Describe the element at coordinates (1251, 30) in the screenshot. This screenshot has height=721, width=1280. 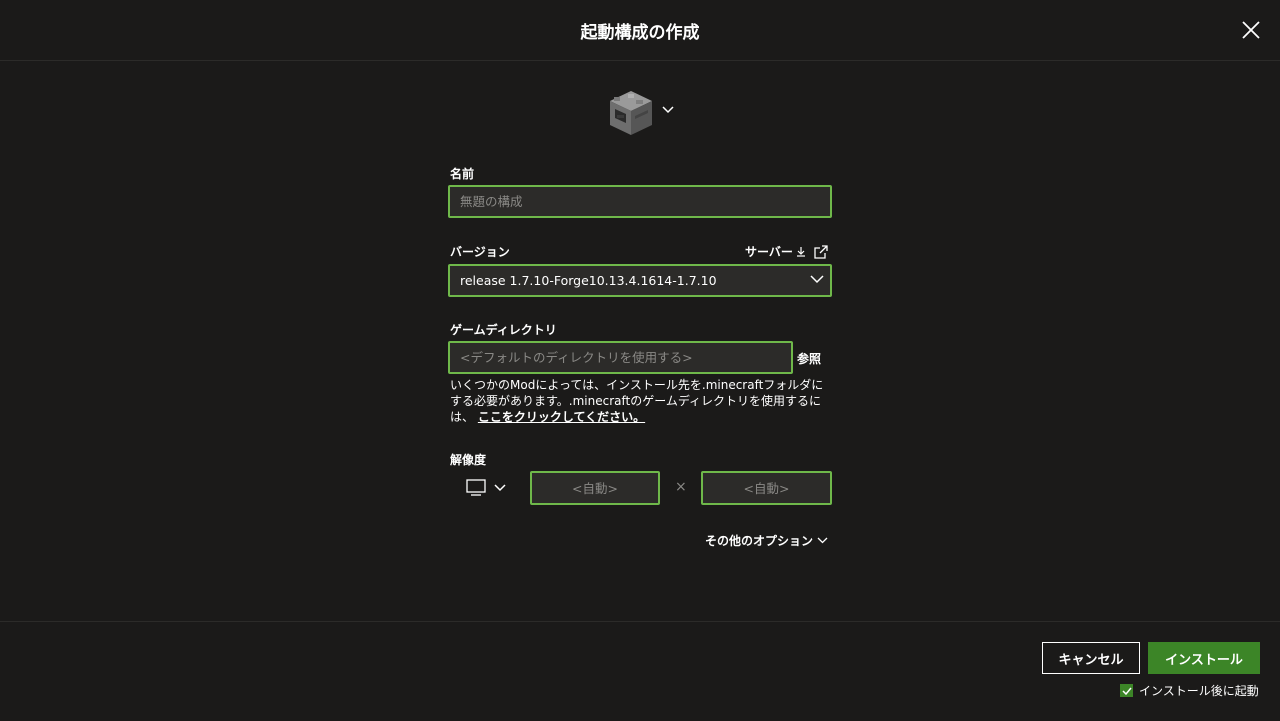
I see `close-icon` at that location.